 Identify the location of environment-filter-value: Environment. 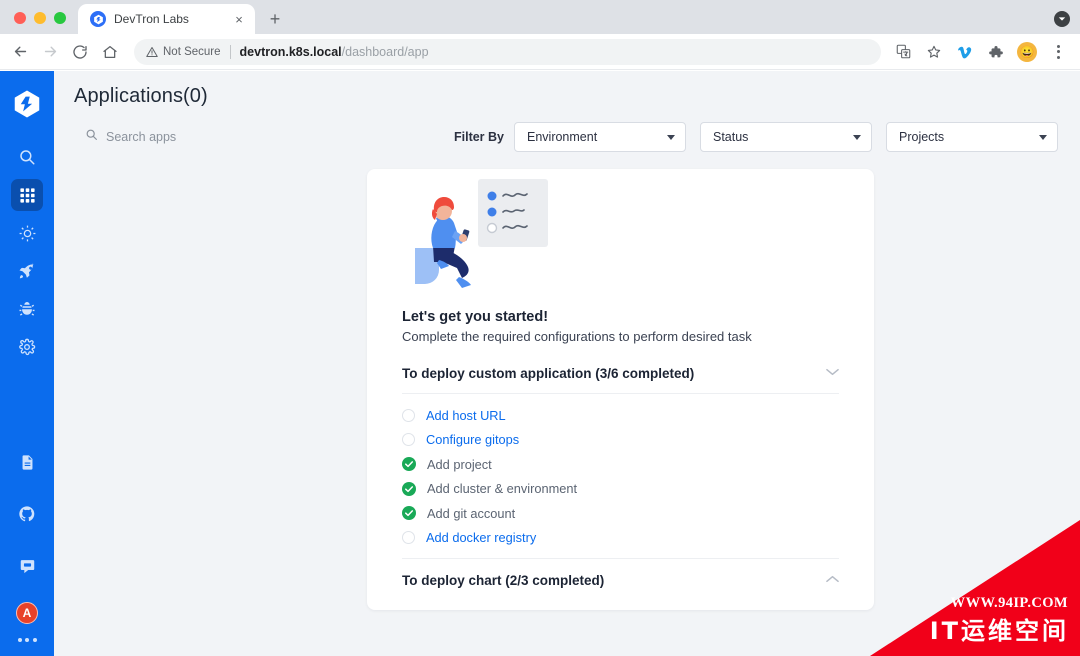
(562, 137).